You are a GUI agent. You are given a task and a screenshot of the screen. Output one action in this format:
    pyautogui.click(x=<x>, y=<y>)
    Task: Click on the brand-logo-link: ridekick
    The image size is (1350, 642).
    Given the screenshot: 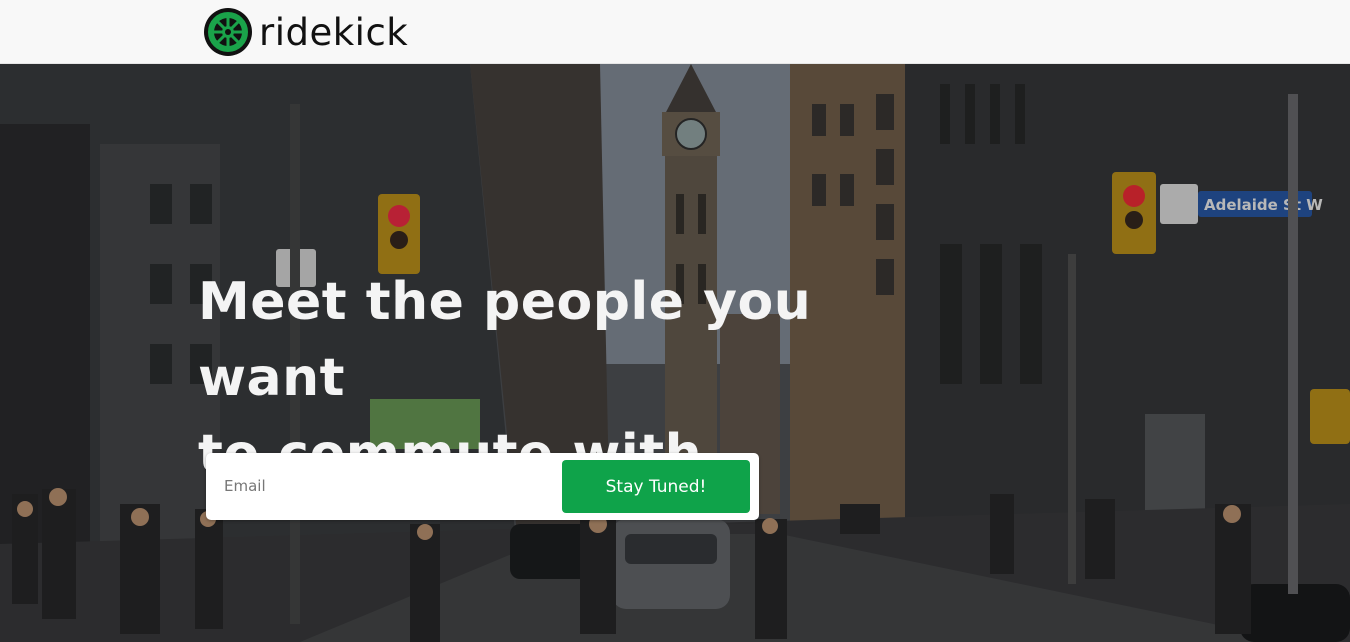 What is the action you would take?
    pyautogui.click(x=305, y=32)
    